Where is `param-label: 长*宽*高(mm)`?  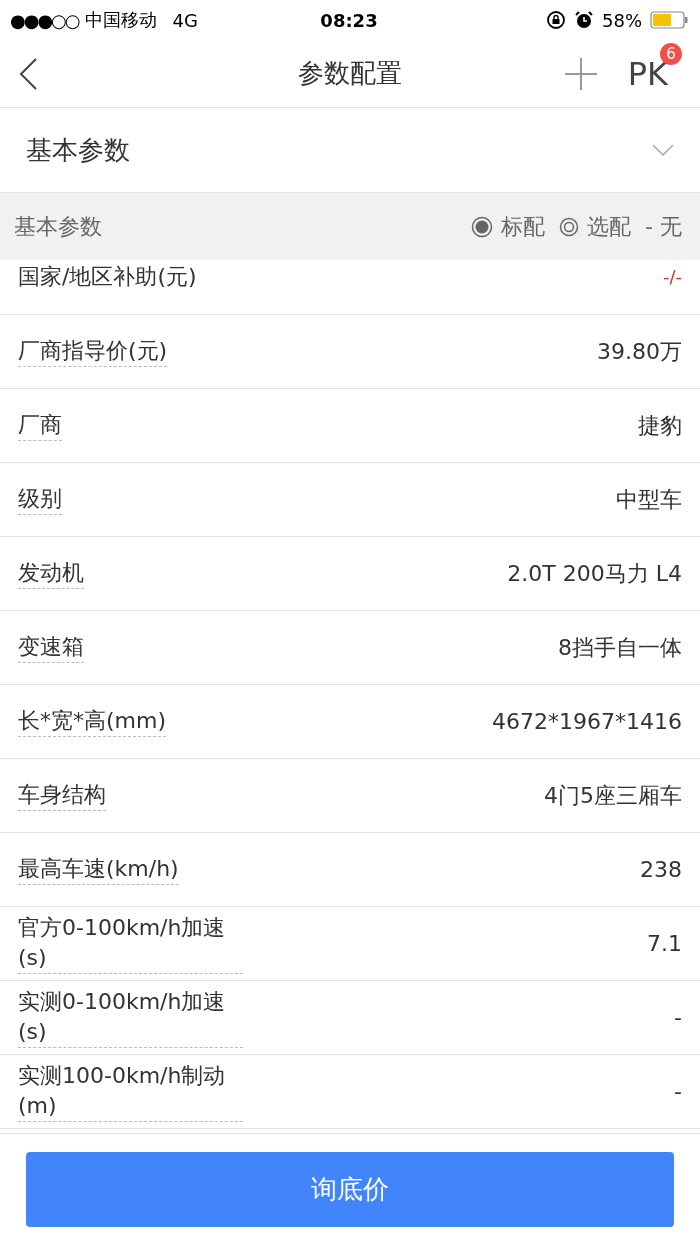 param-label: 长*宽*高(mm) is located at coordinates (92, 721).